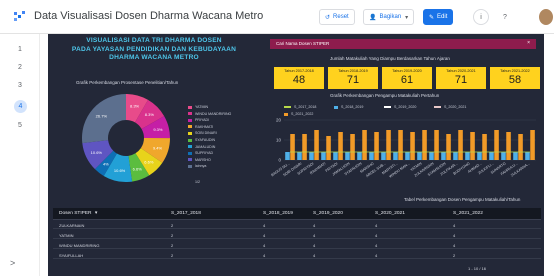 The height and width of the screenshot is (276, 554). I want to click on pie-legend-item: PRIYADI, so click(198, 120).